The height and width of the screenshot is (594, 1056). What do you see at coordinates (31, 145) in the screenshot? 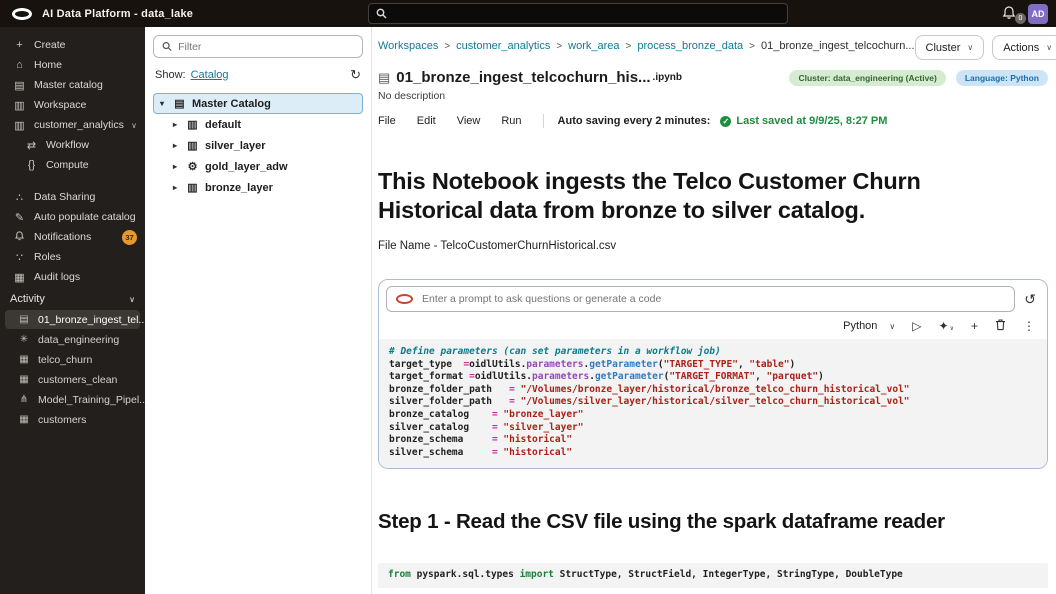
I see `workflow-icon: ⇄` at bounding box center [31, 145].